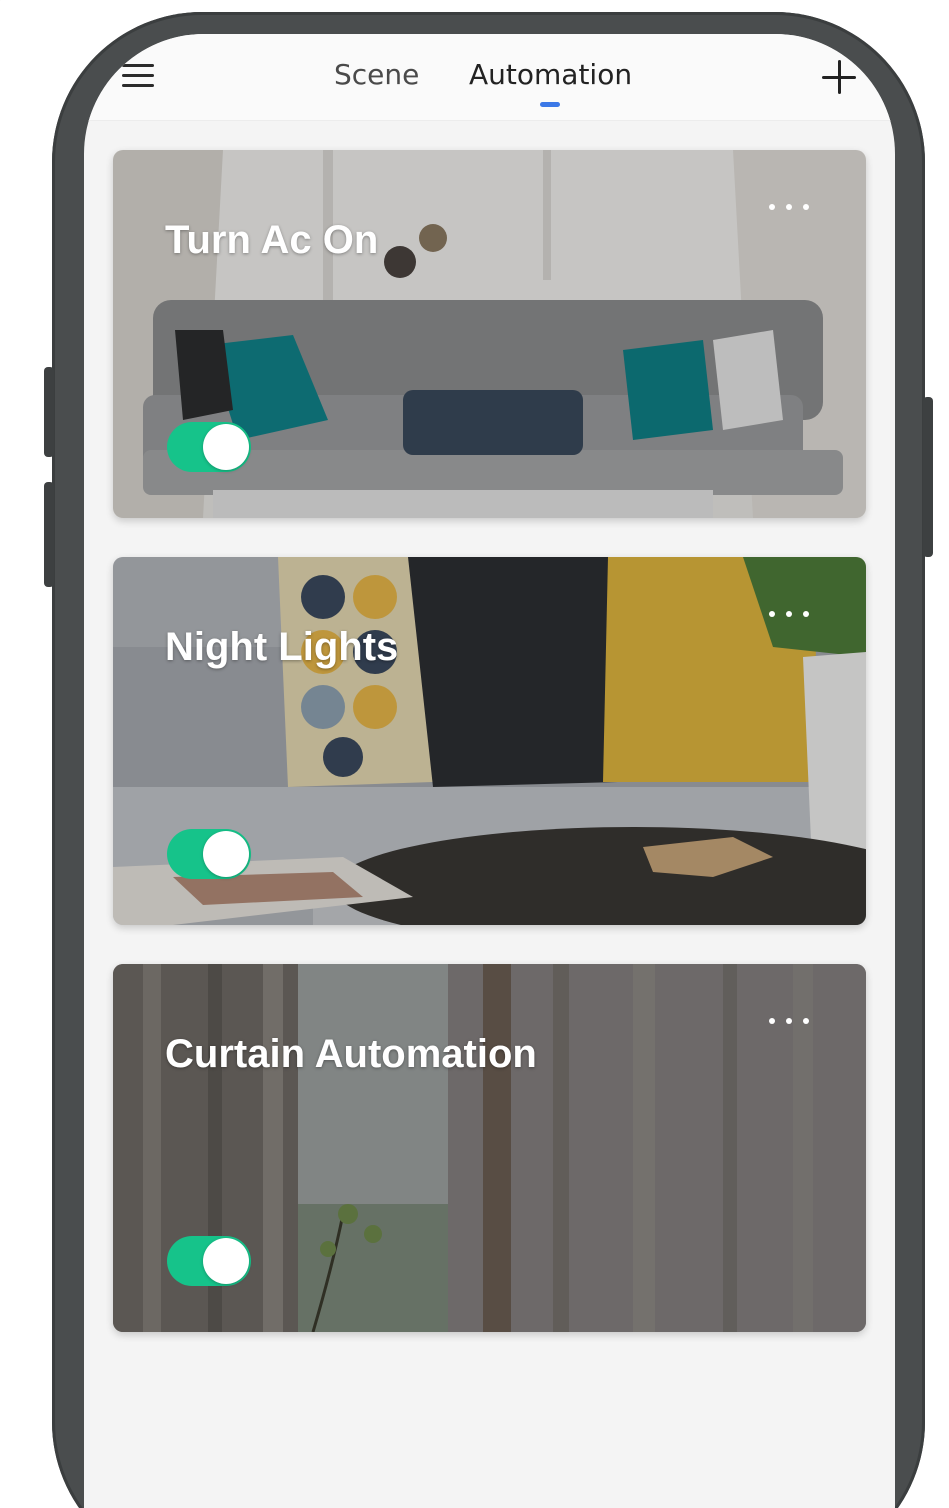 The height and width of the screenshot is (1508, 949). Describe the element at coordinates (282, 647) in the screenshot. I see `automation-title: Night Lights` at that location.